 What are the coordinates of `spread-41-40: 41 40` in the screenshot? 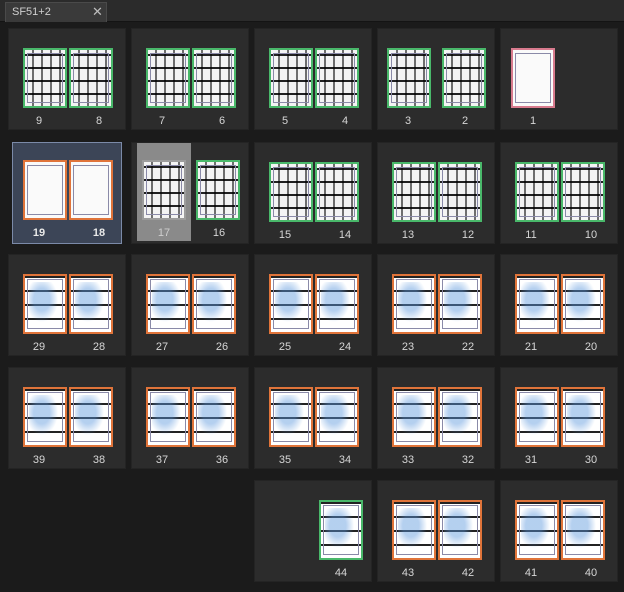 It's located at (559, 531).